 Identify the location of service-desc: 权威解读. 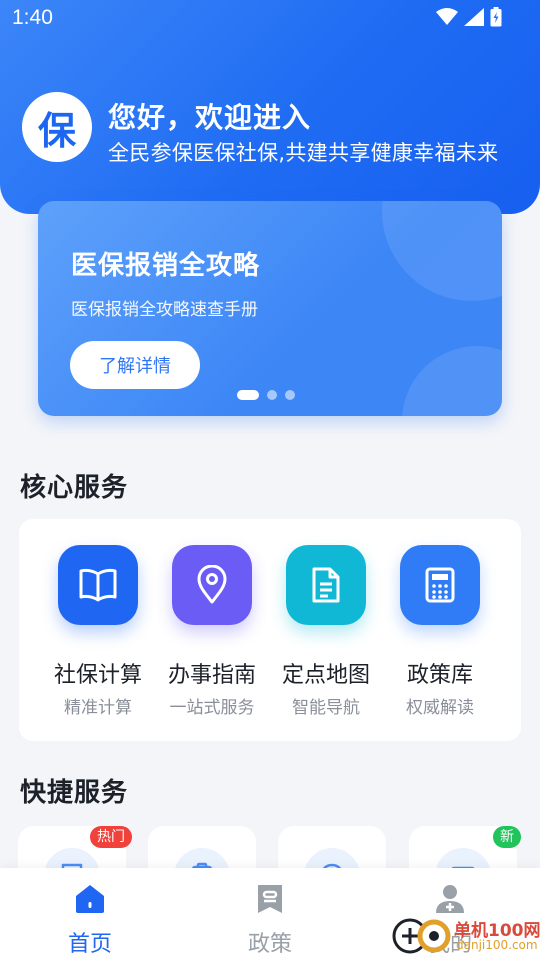
(440, 708).